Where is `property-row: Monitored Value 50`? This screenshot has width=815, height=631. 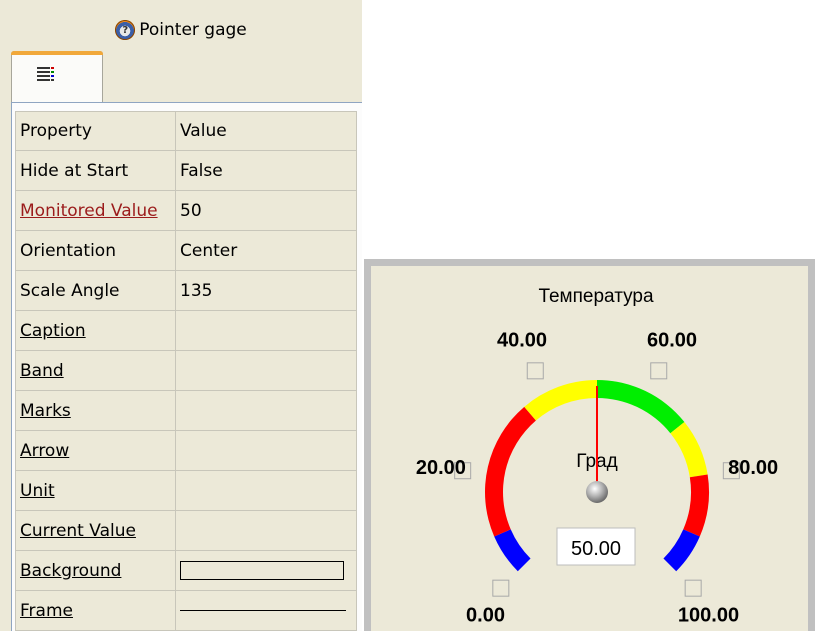
property-row: Monitored Value 50 is located at coordinates (186, 210).